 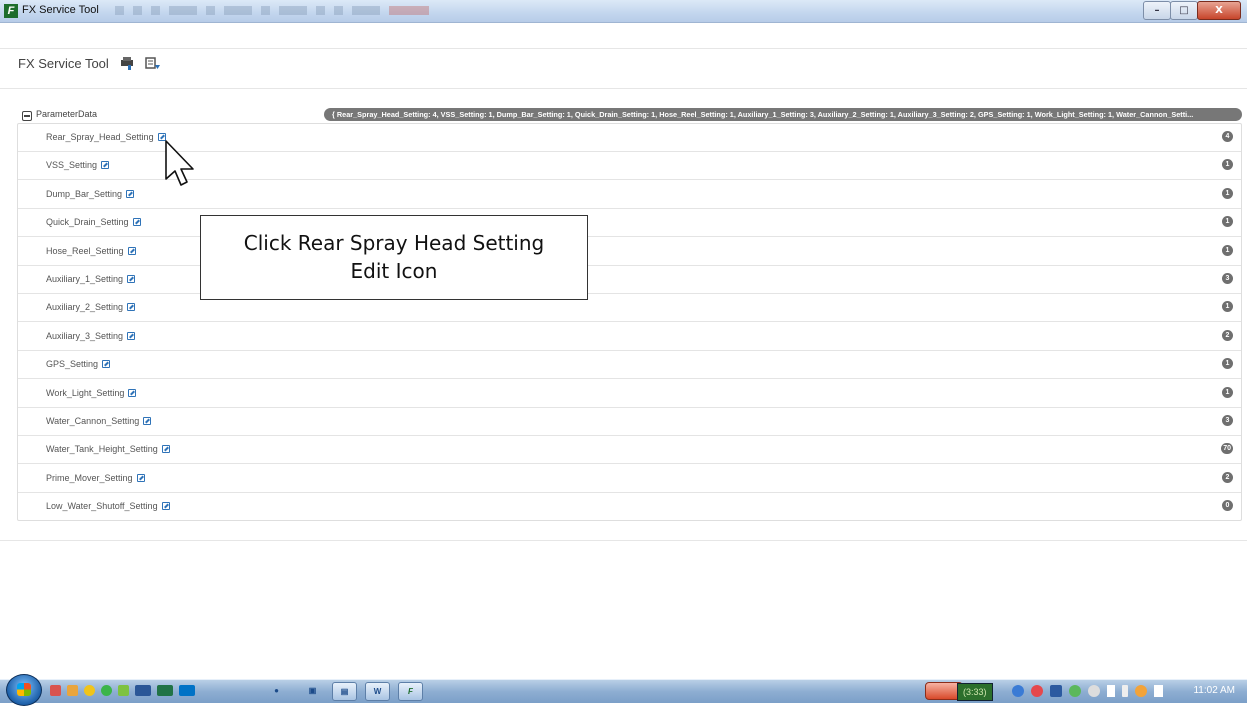 I want to click on app-name: FX Service Tool, so click(x=63, y=63).